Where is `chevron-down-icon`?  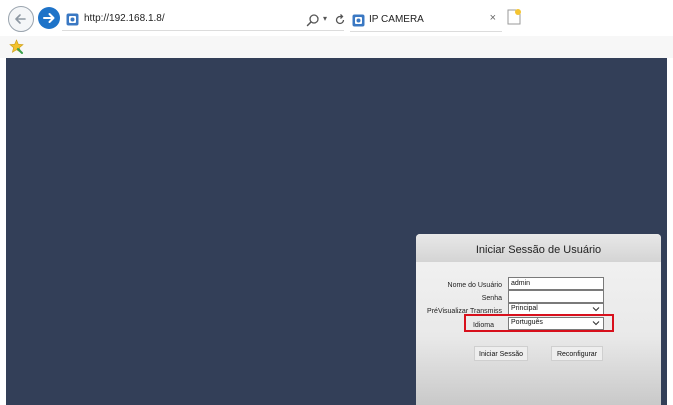 chevron-down-icon is located at coordinates (596, 309).